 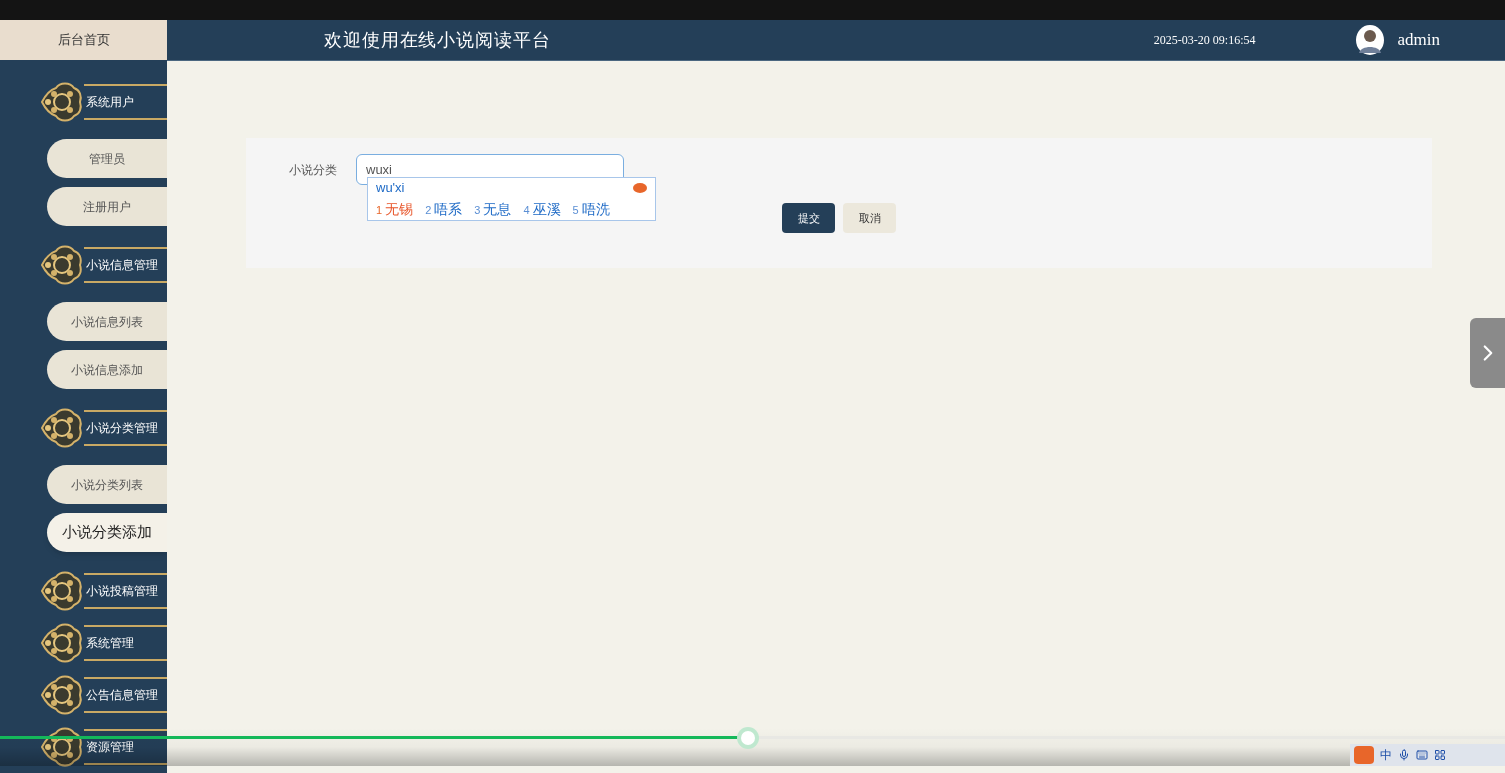 I want to click on ime-candidate: 2 唔系, so click(x=444, y=209).